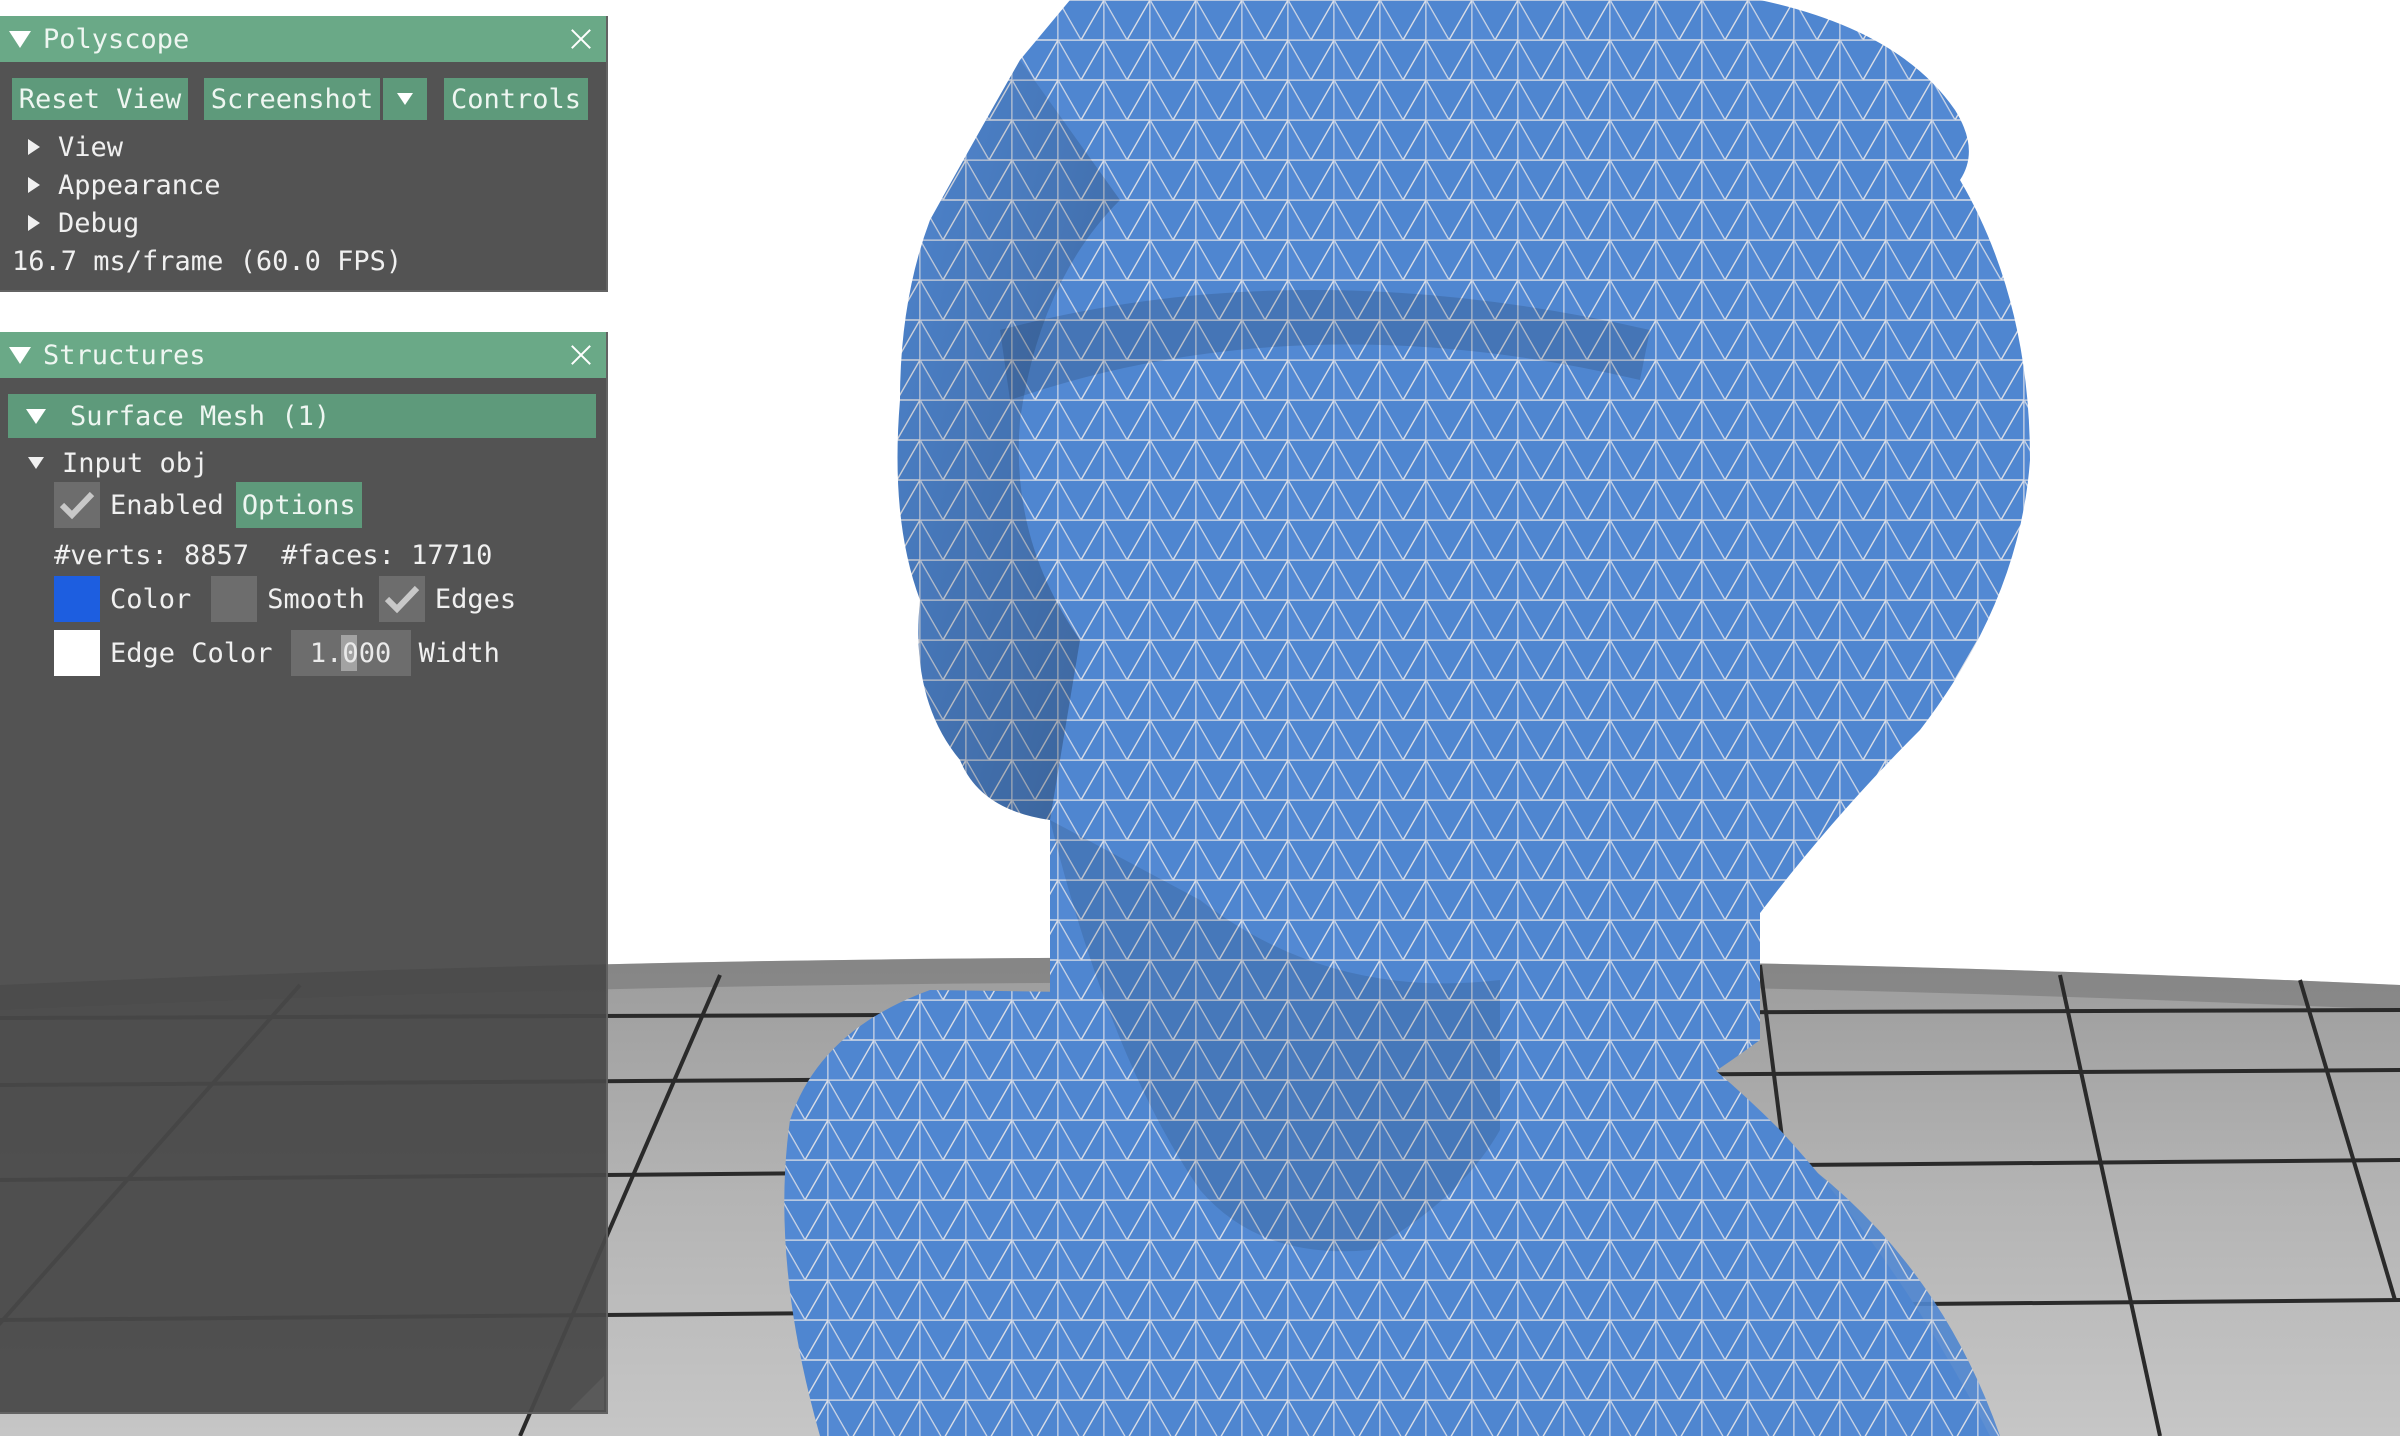 Image resolution: width=2400 pixels, height=1436 pixels. I want to click on polyscope-titlebar: Polyscope, so click(303, 39).